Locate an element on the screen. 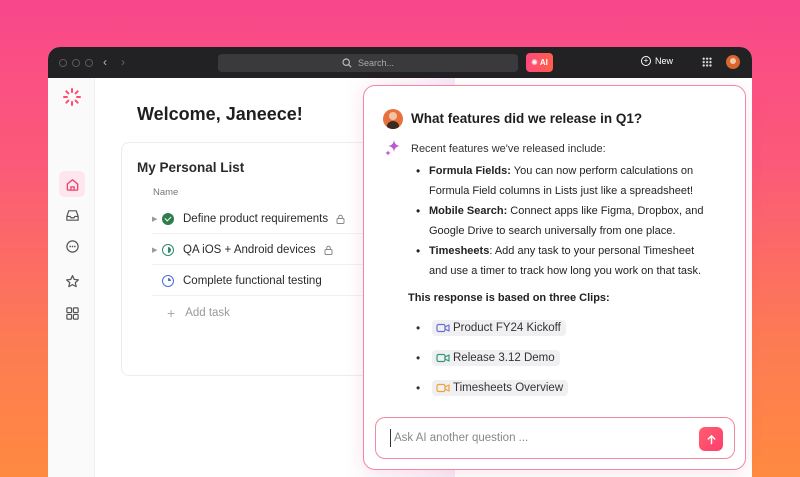  top-bar: ‹ › Search... ✺ AI + New is located at coordinates (400, 62).